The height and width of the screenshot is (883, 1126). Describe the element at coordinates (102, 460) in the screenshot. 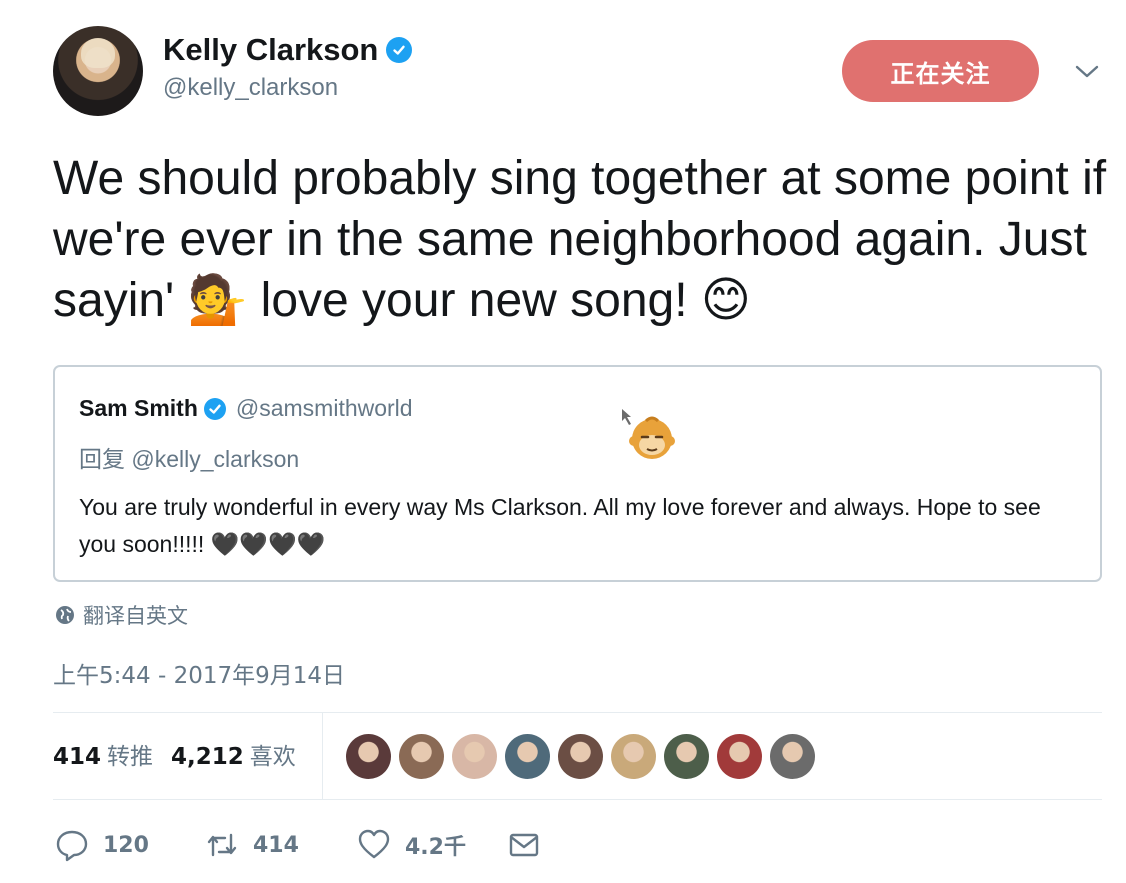

I see `reply-prefix: 回复` at that location.